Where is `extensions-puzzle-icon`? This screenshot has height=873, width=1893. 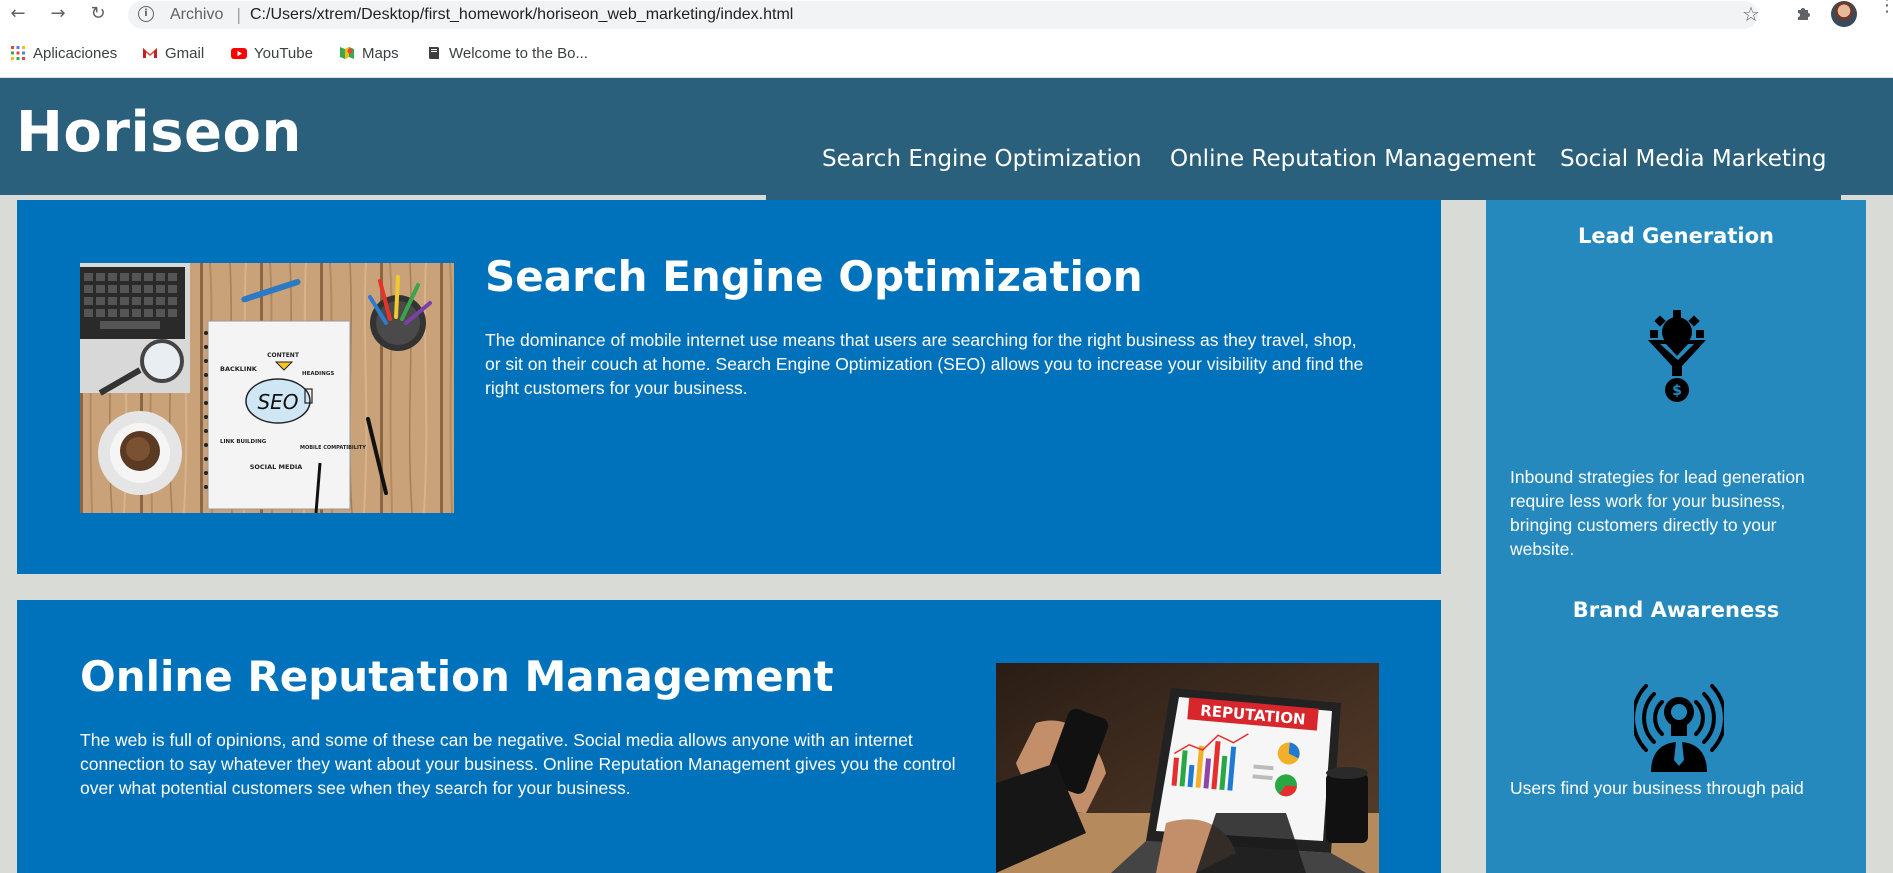 extensions-puzzle-icon is located at coordinates (1804, 13).